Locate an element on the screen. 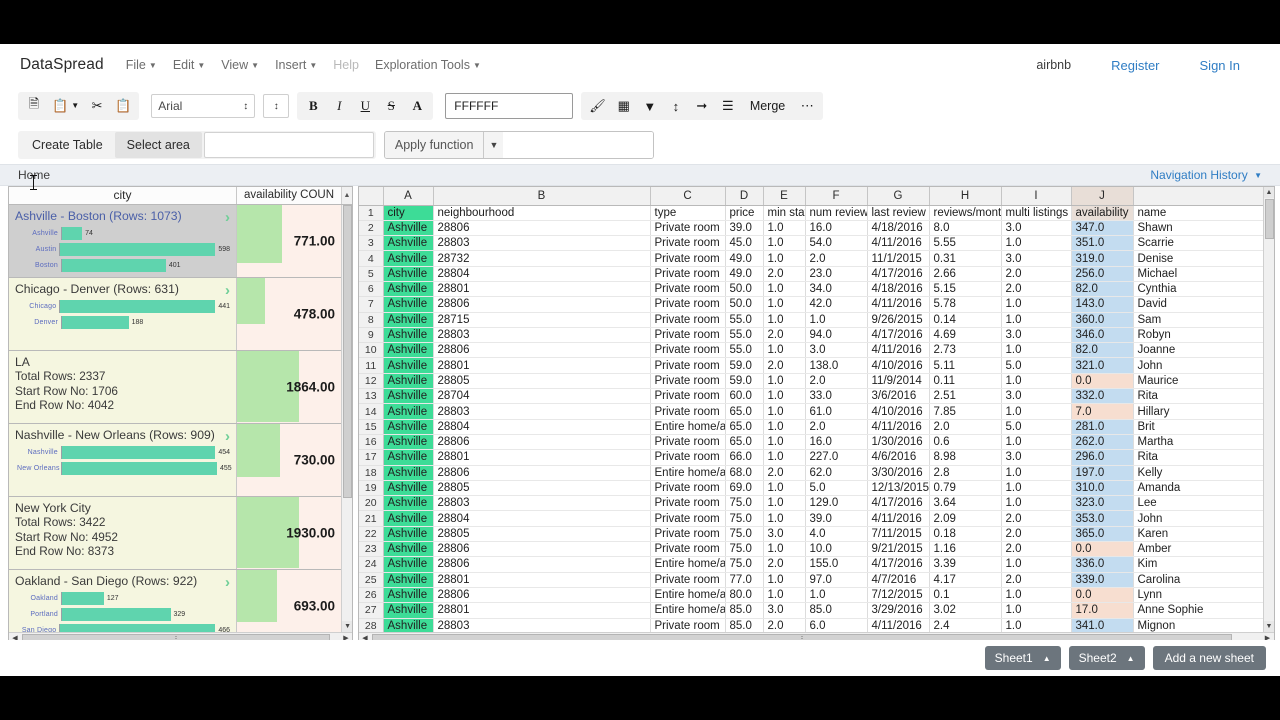 This screenshot has height=720, width=1280. table-cell: 281.0 is located at coordinates (1102, 427).